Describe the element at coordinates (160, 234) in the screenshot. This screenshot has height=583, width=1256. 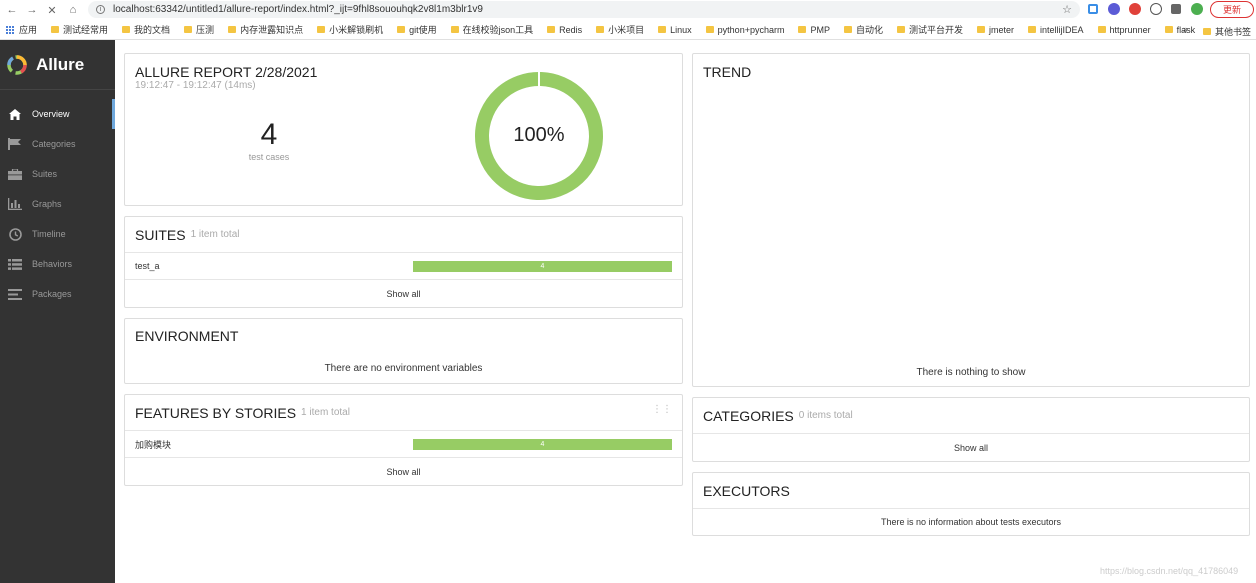
I see `suites-title: SUITES` at that location.